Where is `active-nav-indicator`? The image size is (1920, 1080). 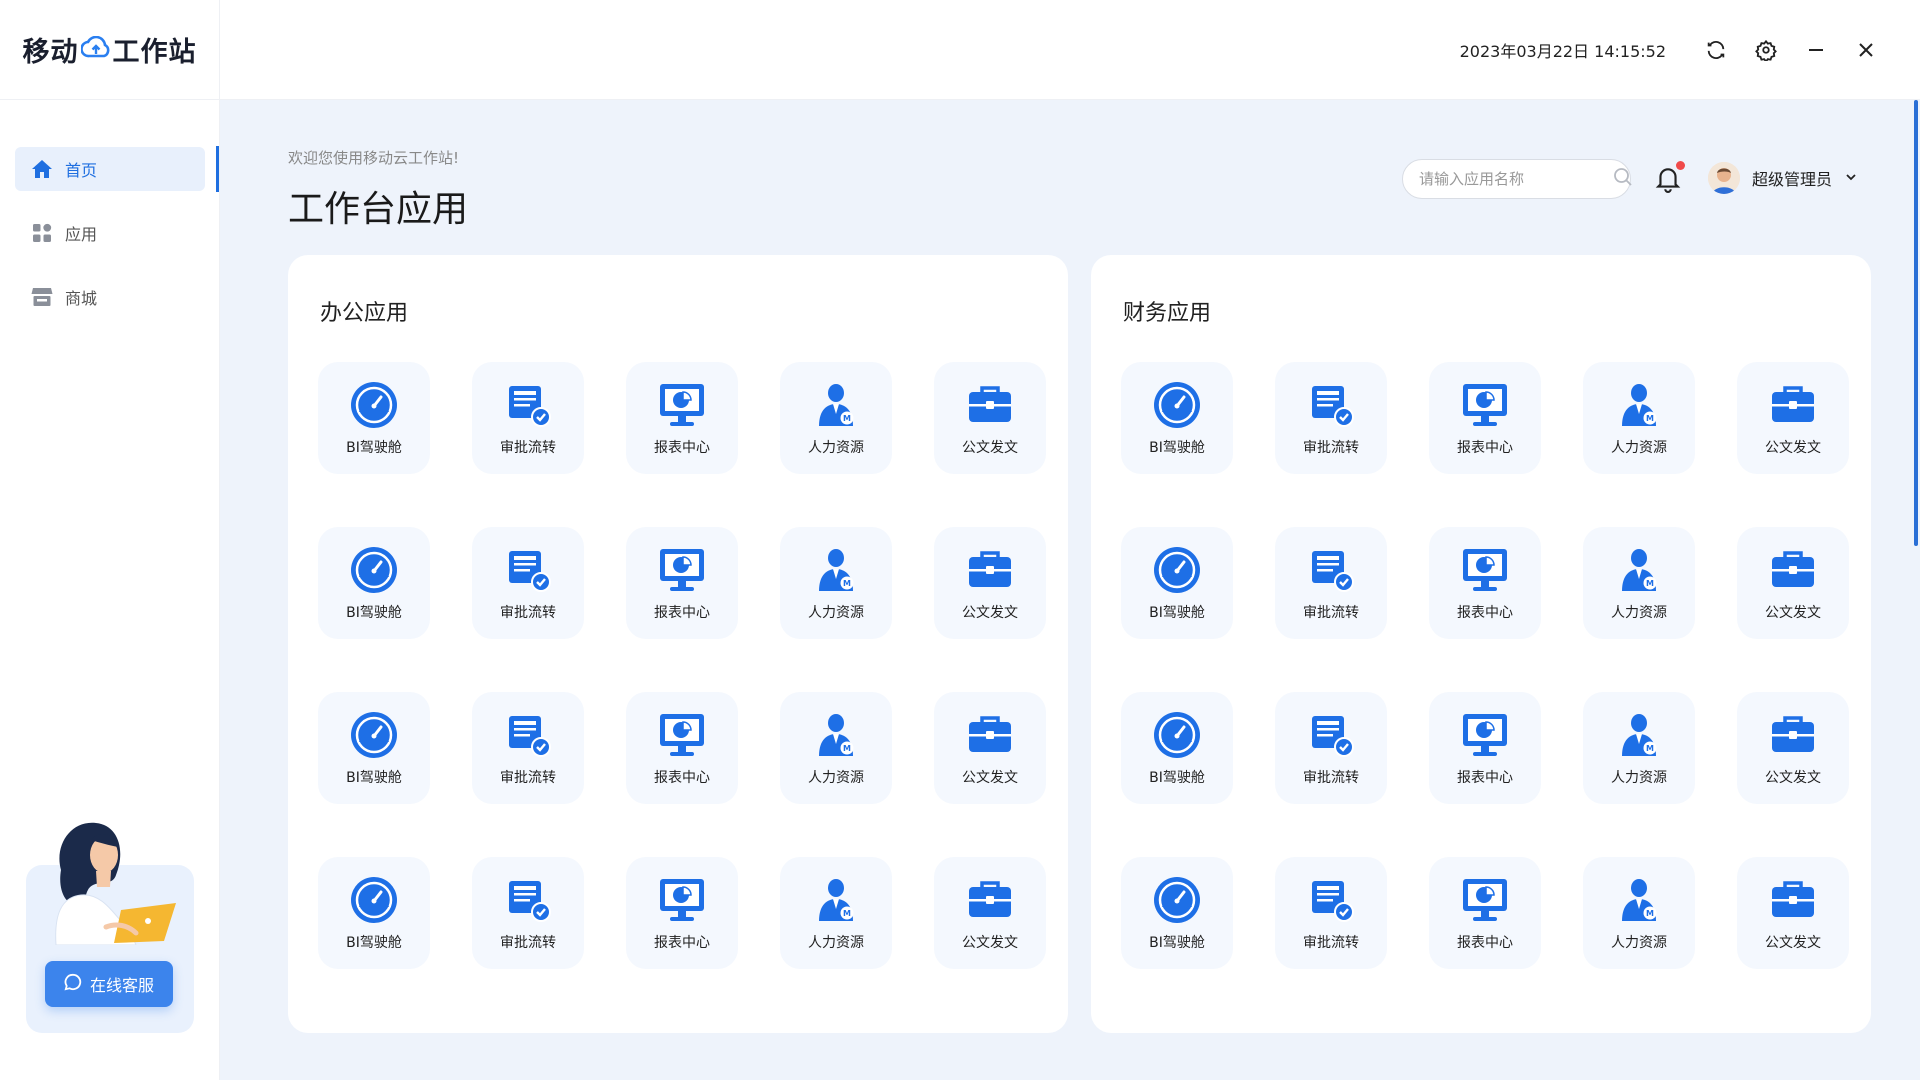
active-nav-indicator is located at coordinates (217, 169).